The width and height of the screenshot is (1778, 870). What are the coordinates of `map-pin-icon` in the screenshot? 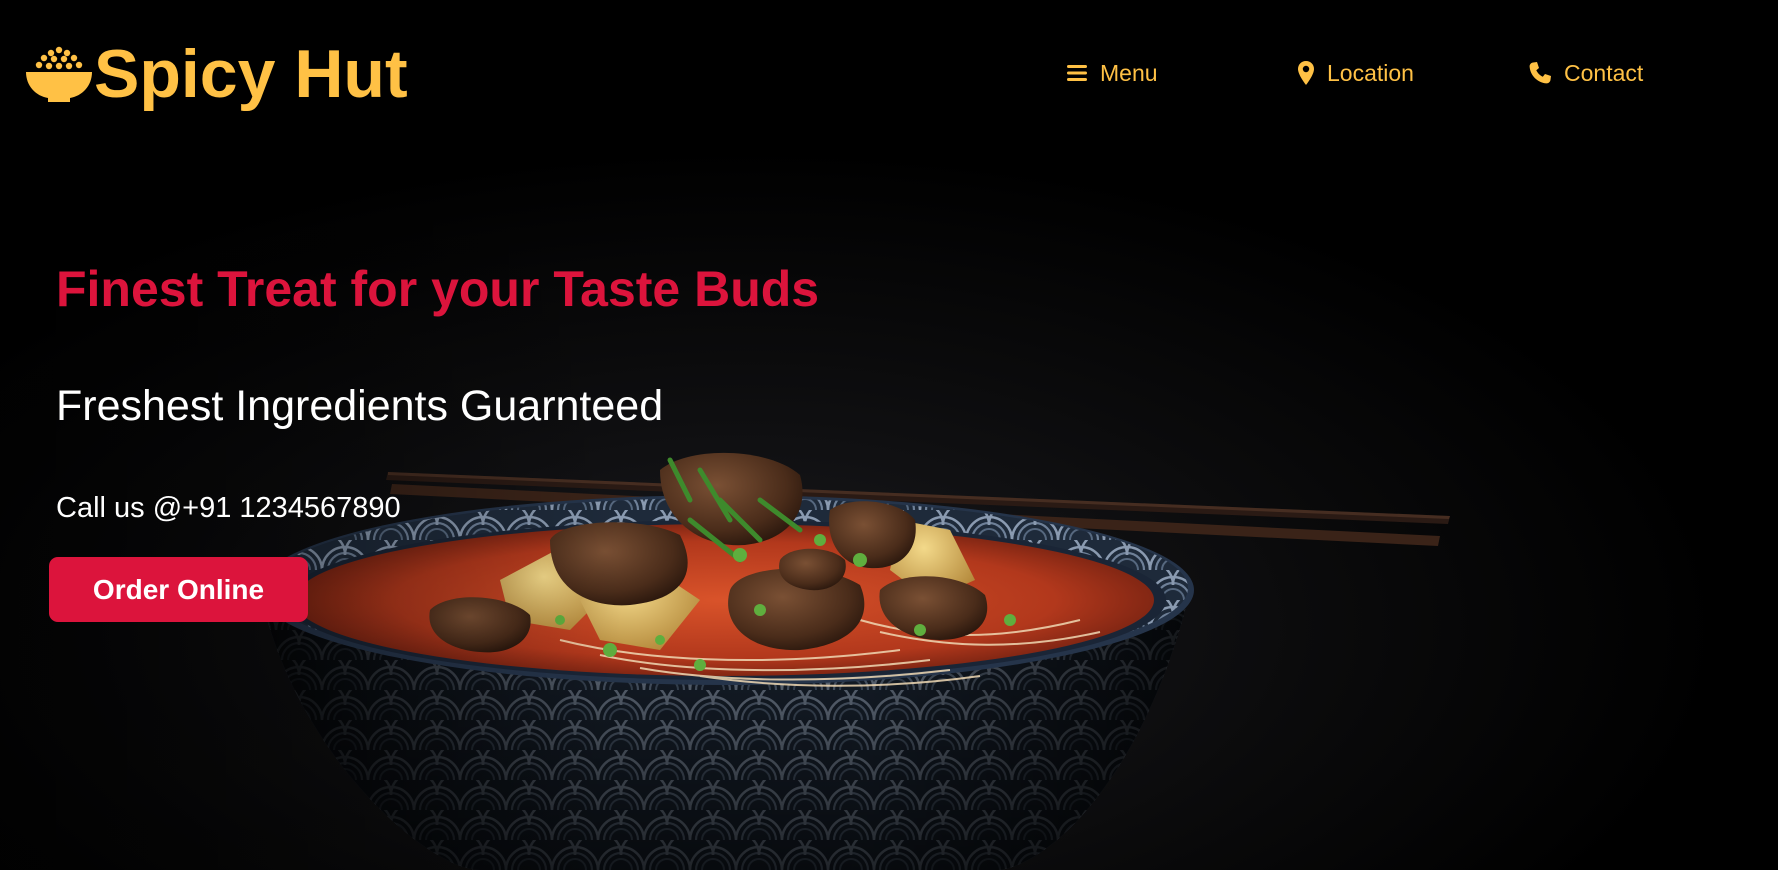 It's located at (1306, 73).